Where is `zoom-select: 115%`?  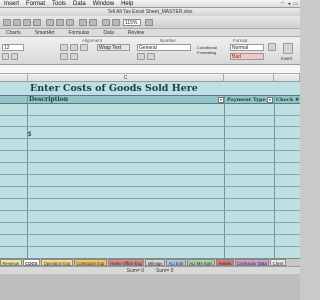 zoom-select: 115% is located at coordinates (132, 22).